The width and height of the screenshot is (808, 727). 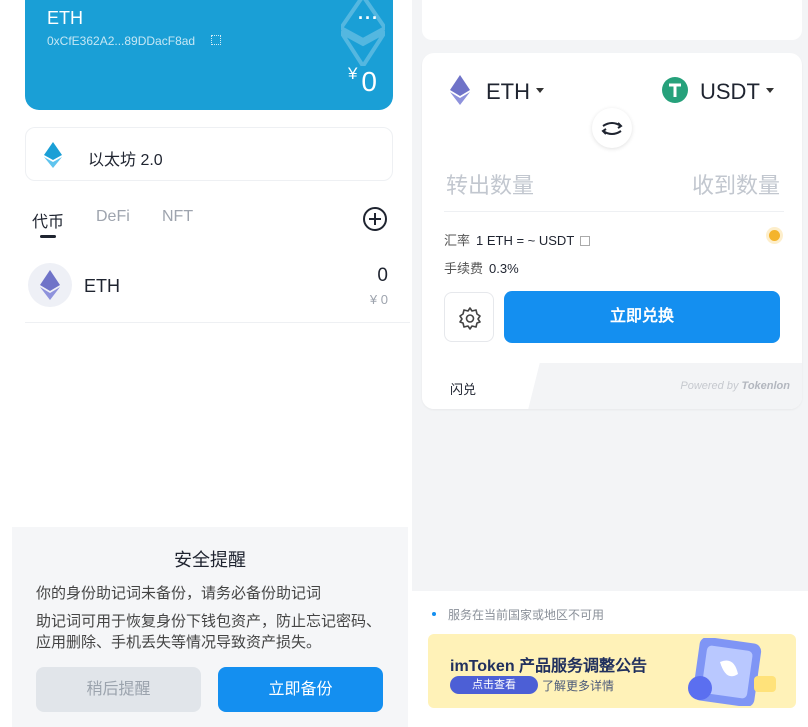 I want to click on send-amount-input: 转出数量, so click(x=490, y=184).